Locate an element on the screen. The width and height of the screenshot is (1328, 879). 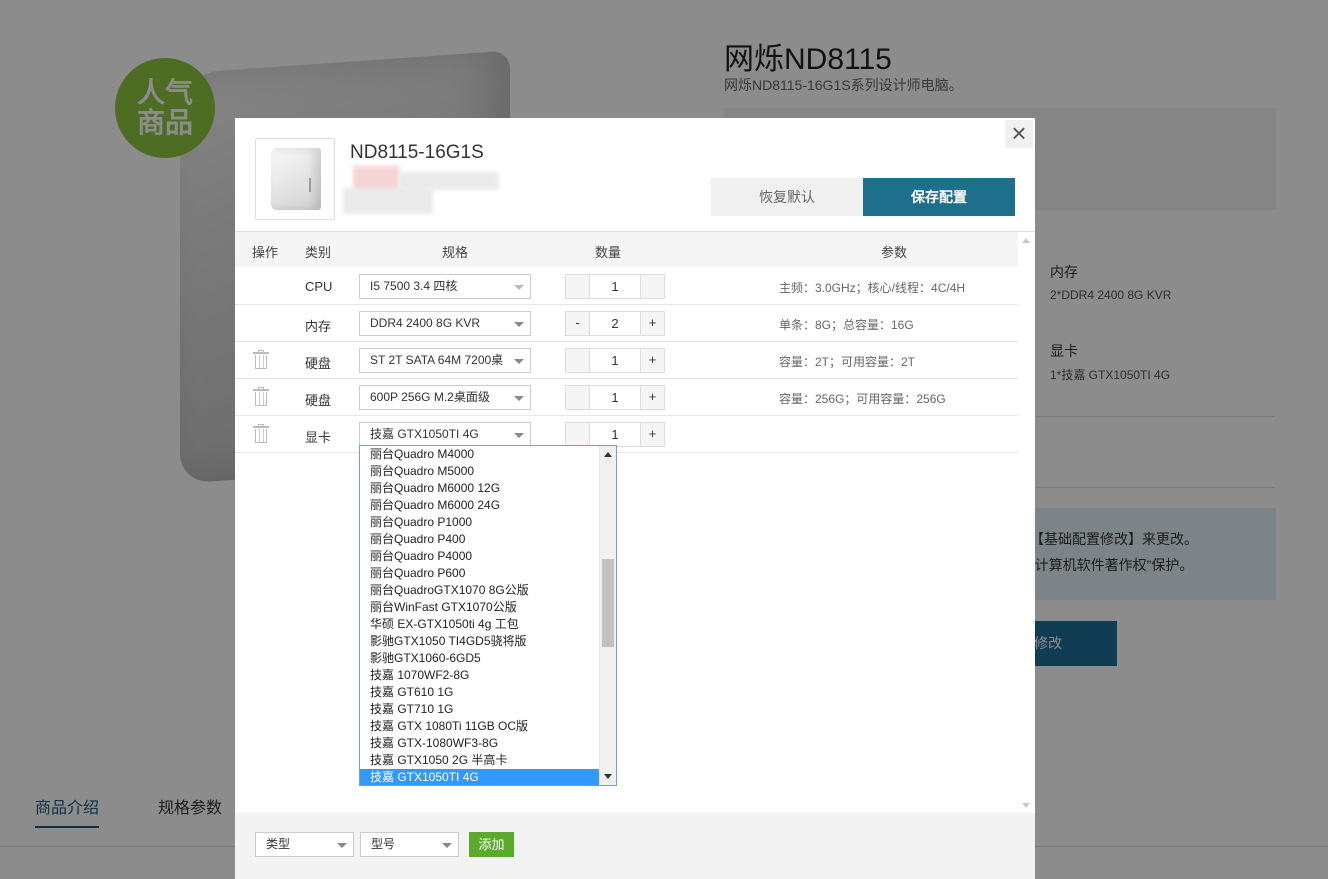
dropdown-option: 丽台Quadro P4000 is located at coordinates (488, 556).